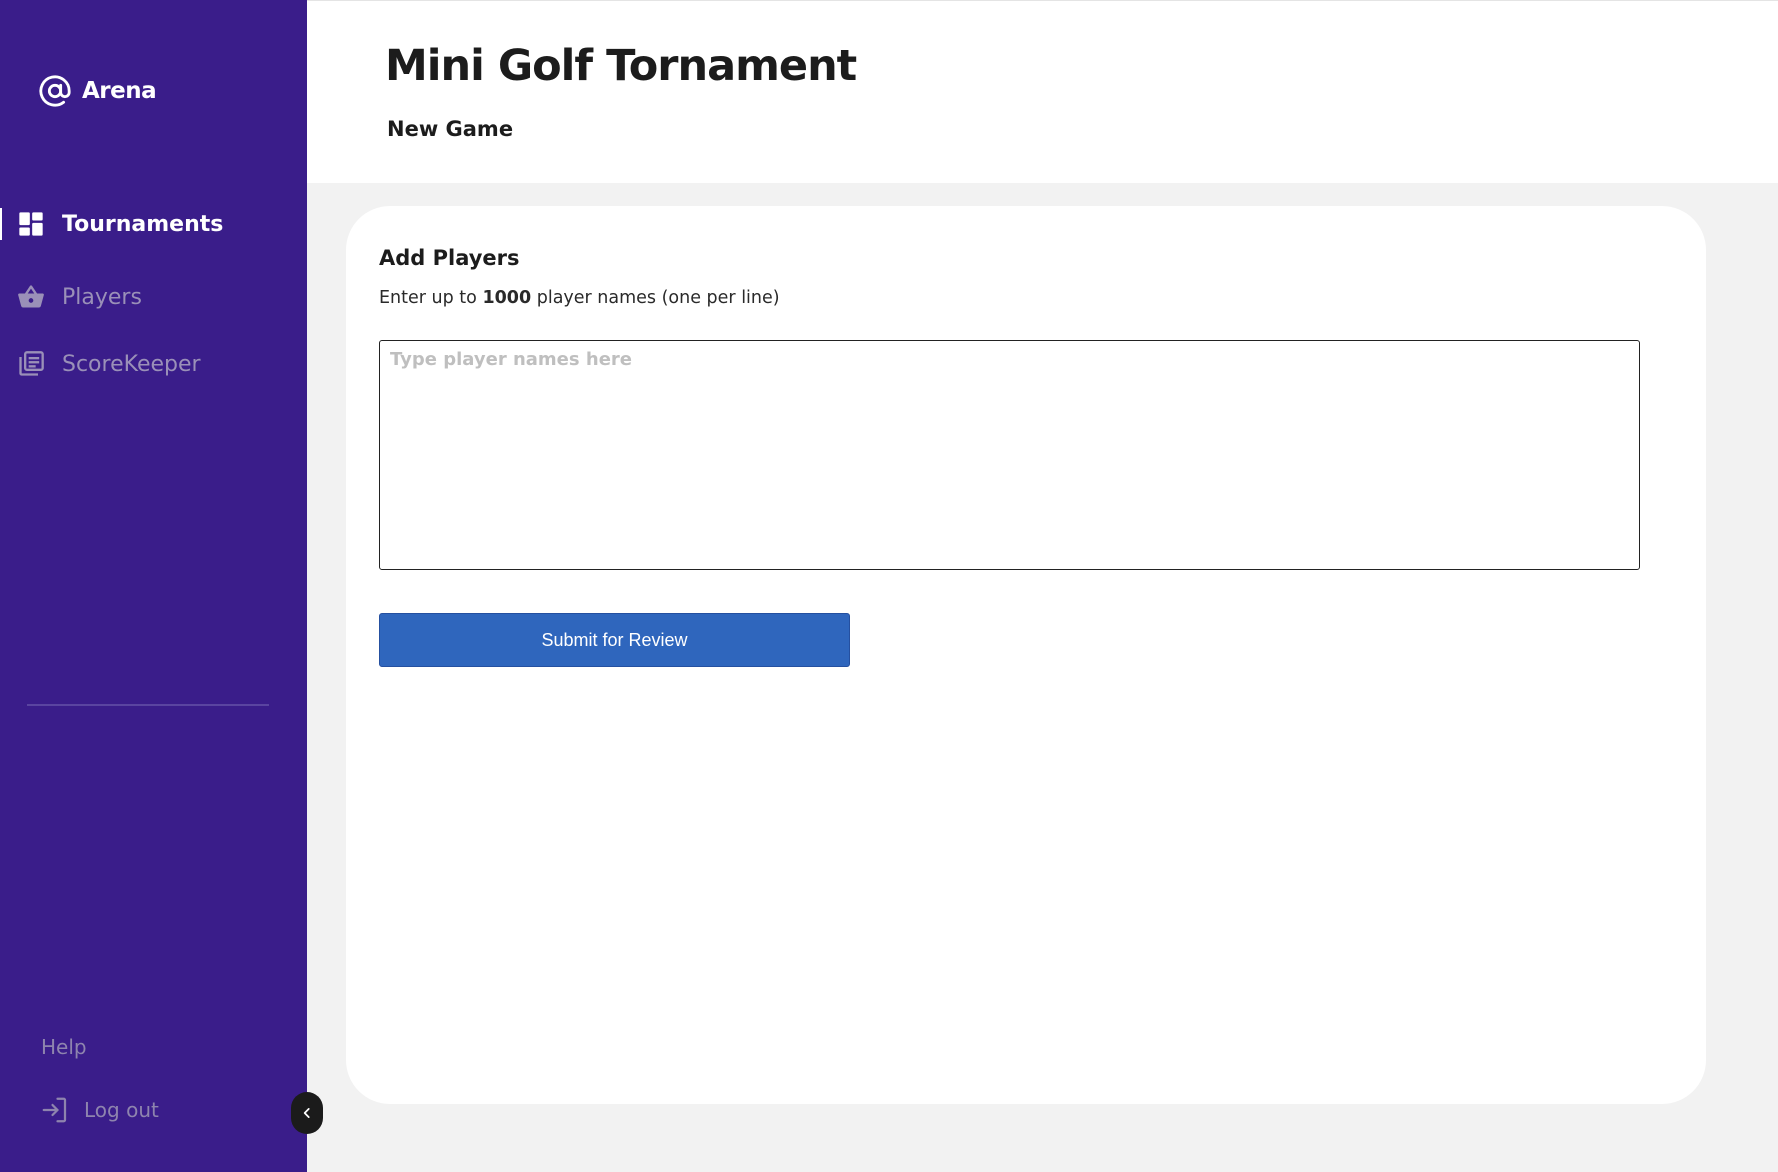 This screenshot has width=1778, height=1172. I want to click on collapse-sidebar-button, so click(307, 1113).